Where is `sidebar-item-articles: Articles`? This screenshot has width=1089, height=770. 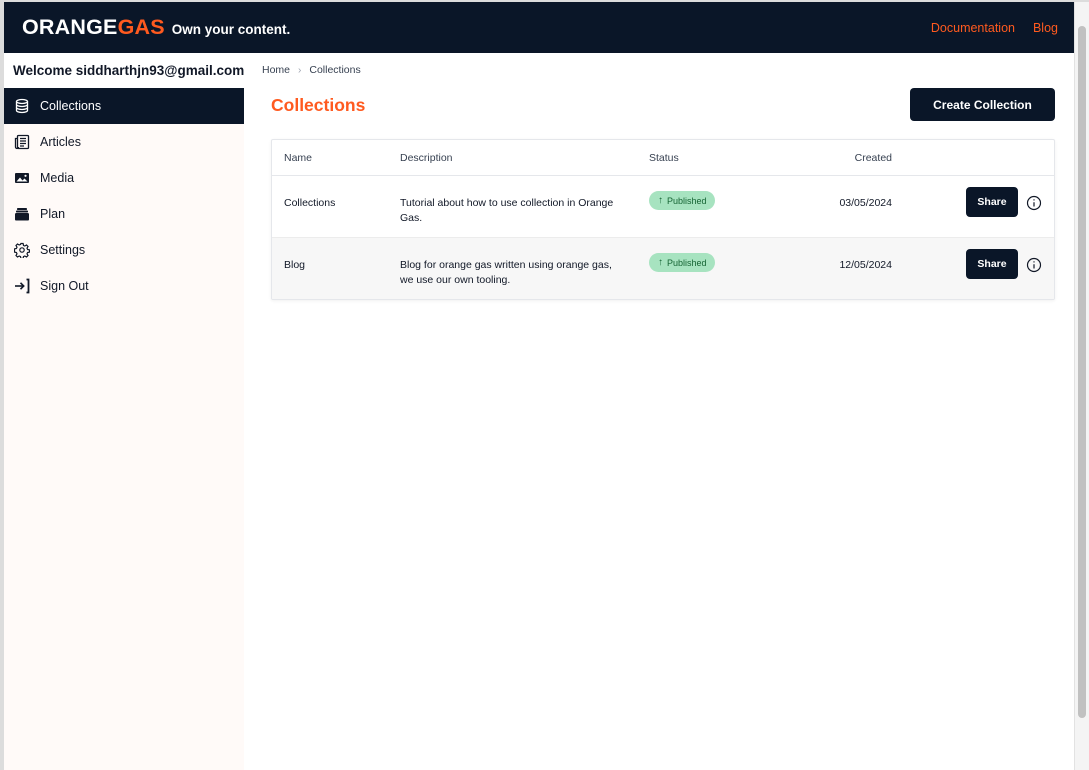
sidebar-item-articles: Articles is located at coordinates (124, 142).